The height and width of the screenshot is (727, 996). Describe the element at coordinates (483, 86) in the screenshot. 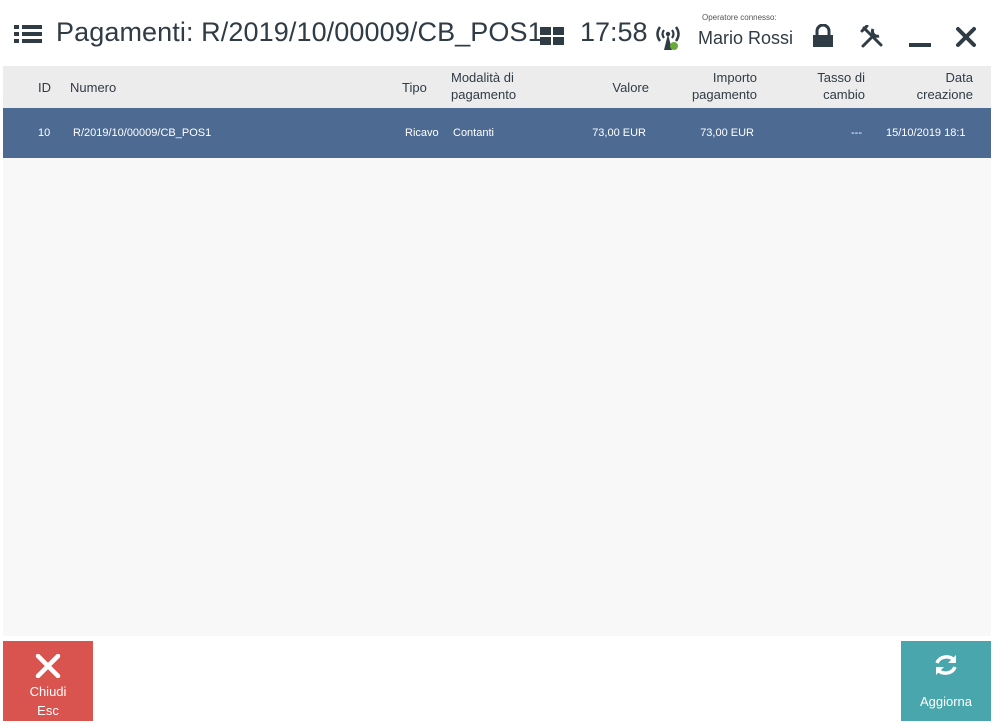

I see `column-header-modalita: Modalità di pagamento` at that location.